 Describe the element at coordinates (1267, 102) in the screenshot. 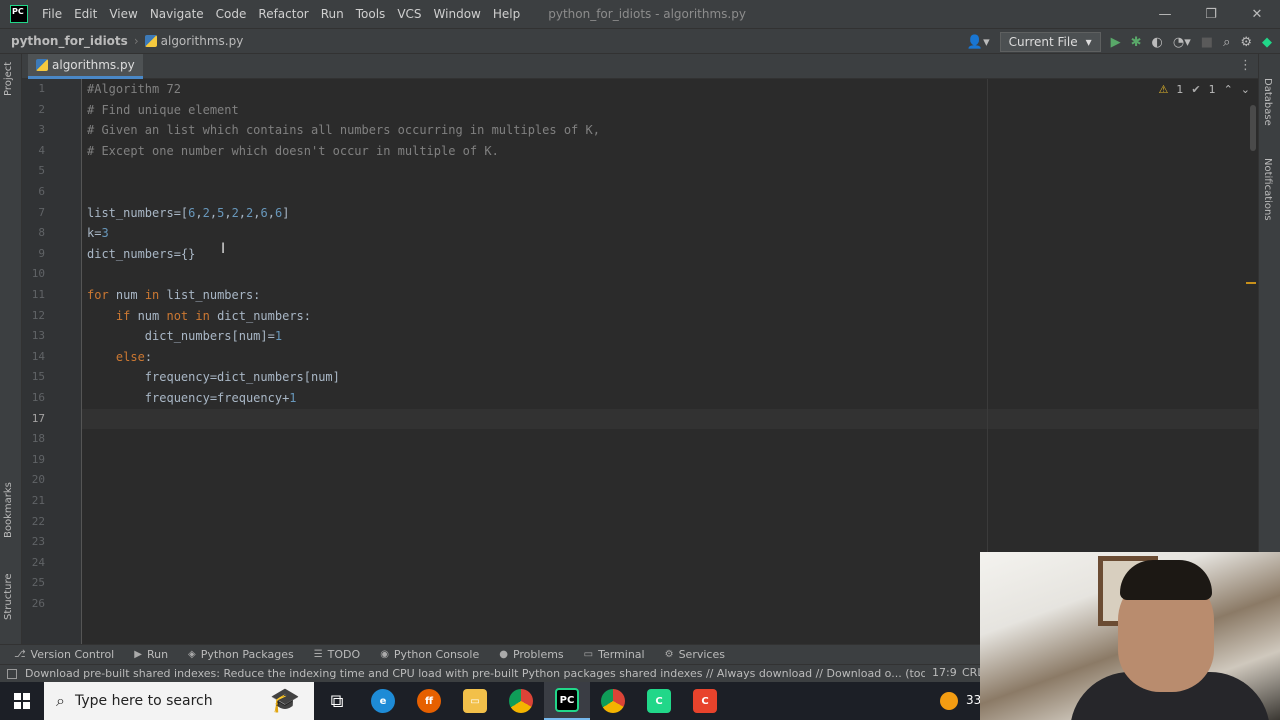

I see `side-tab-database: Database` at that location.